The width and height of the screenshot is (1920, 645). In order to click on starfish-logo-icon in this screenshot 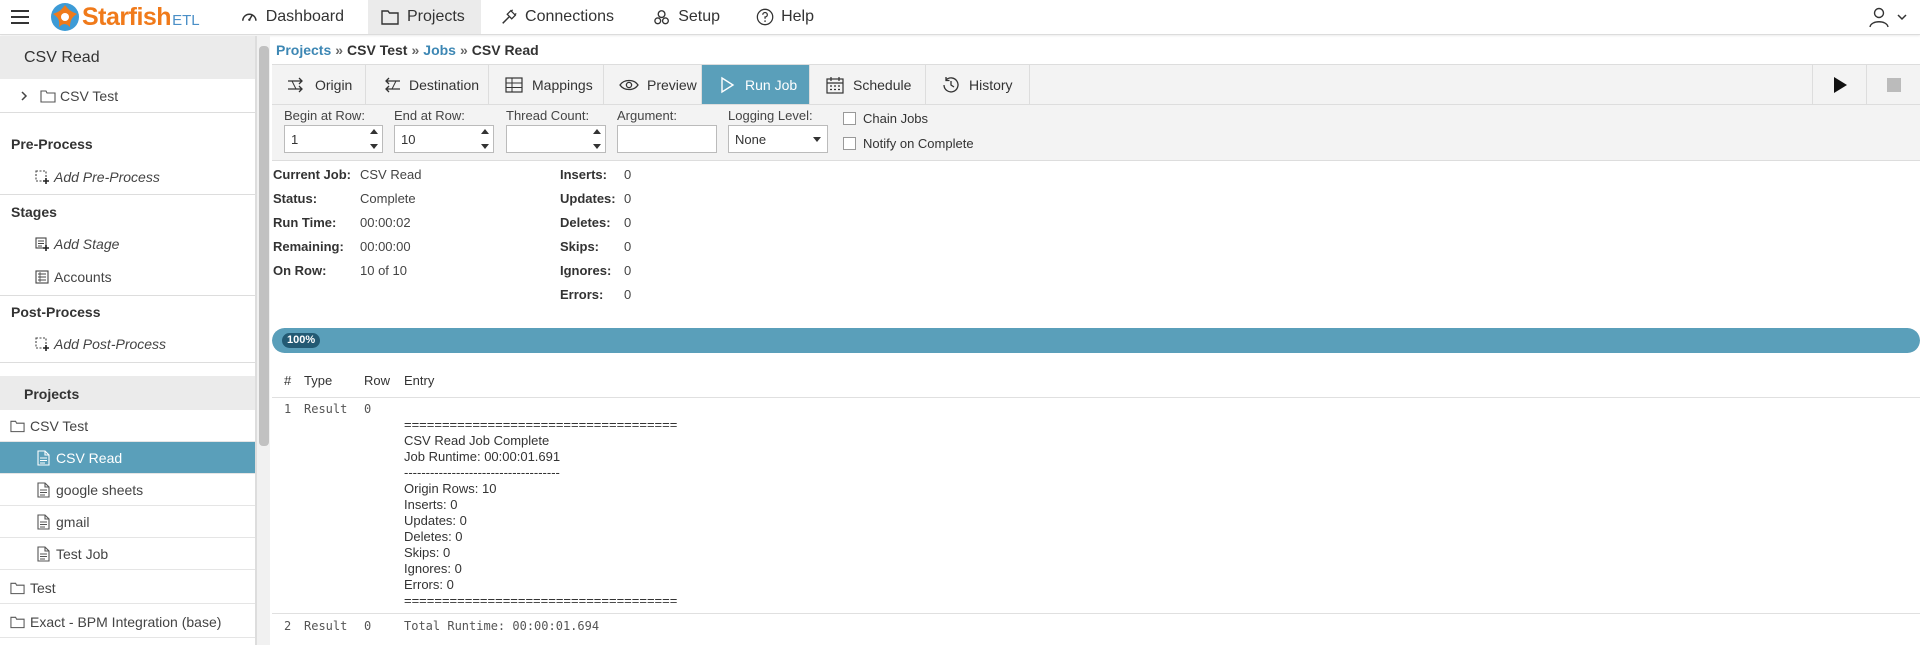, I will do `click(65, 17)`.